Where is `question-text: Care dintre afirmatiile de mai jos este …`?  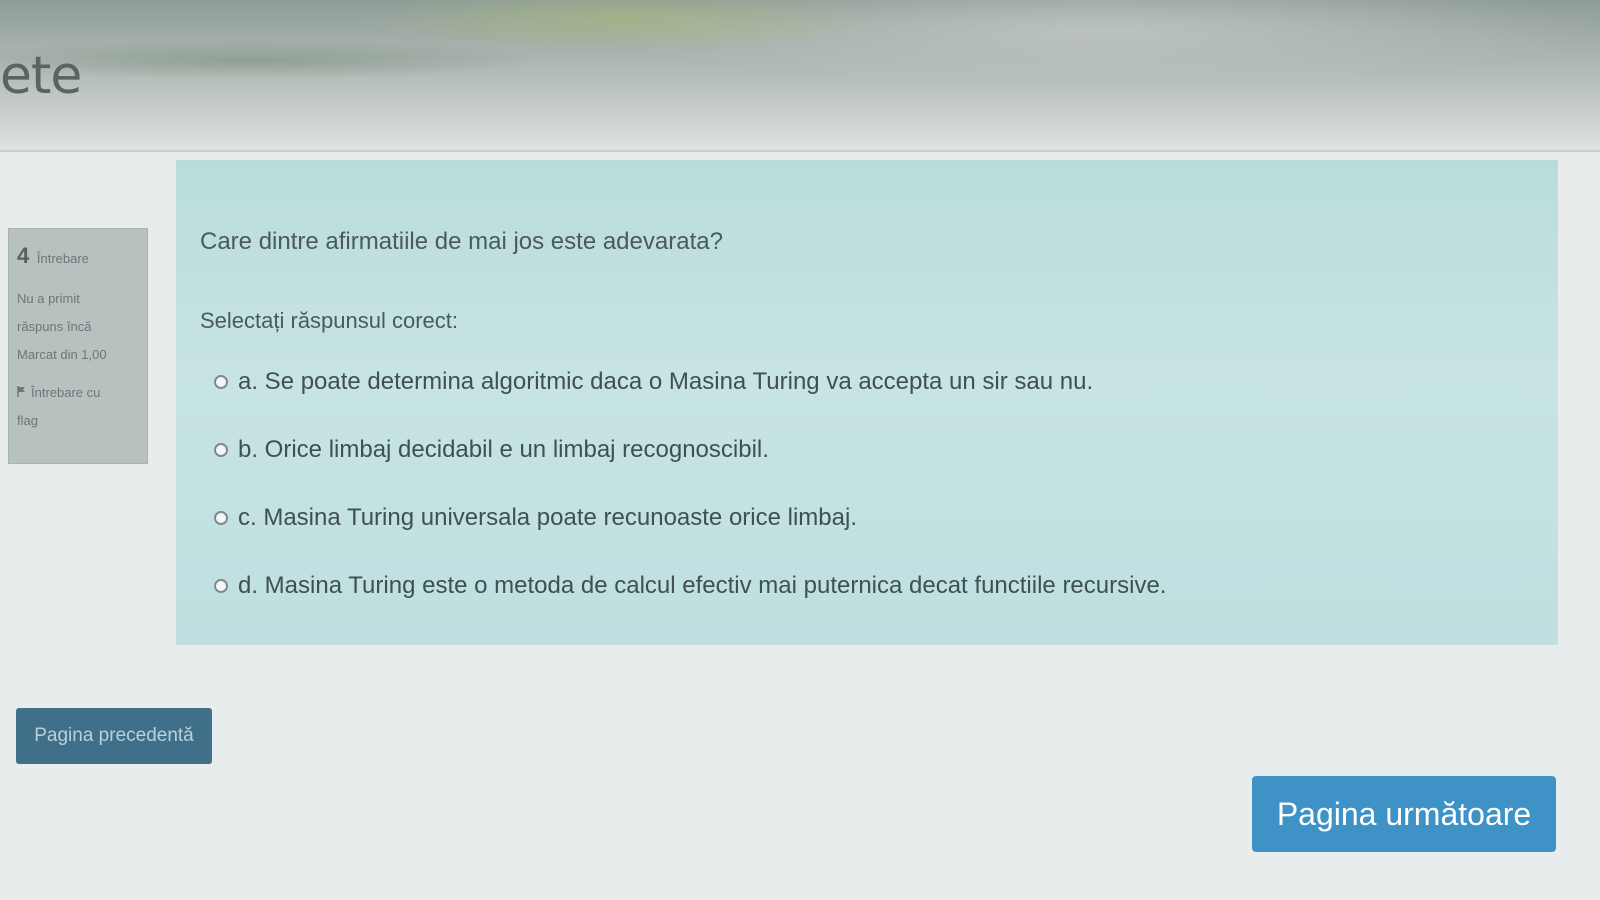
question-text: Care dintre afirmatiile de mai jos este … is located at coordinates (461, 241).